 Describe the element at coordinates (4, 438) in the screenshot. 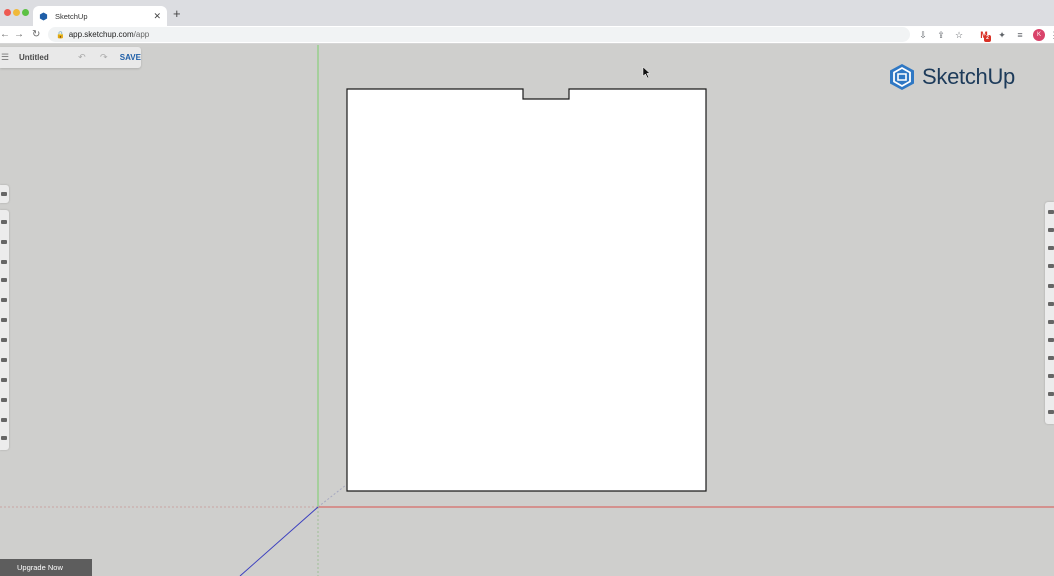

I see `orbit-tool-icon` at that location.